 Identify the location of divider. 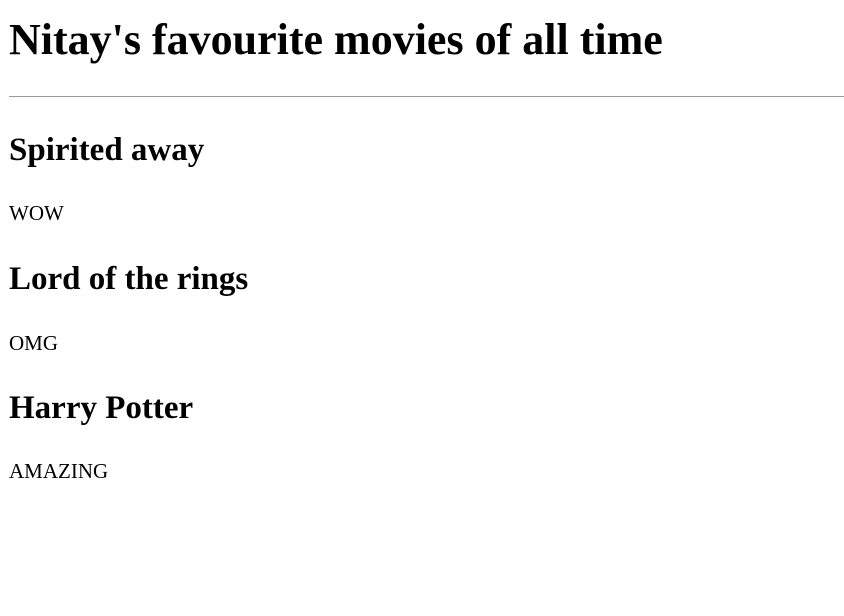
(426, 96).